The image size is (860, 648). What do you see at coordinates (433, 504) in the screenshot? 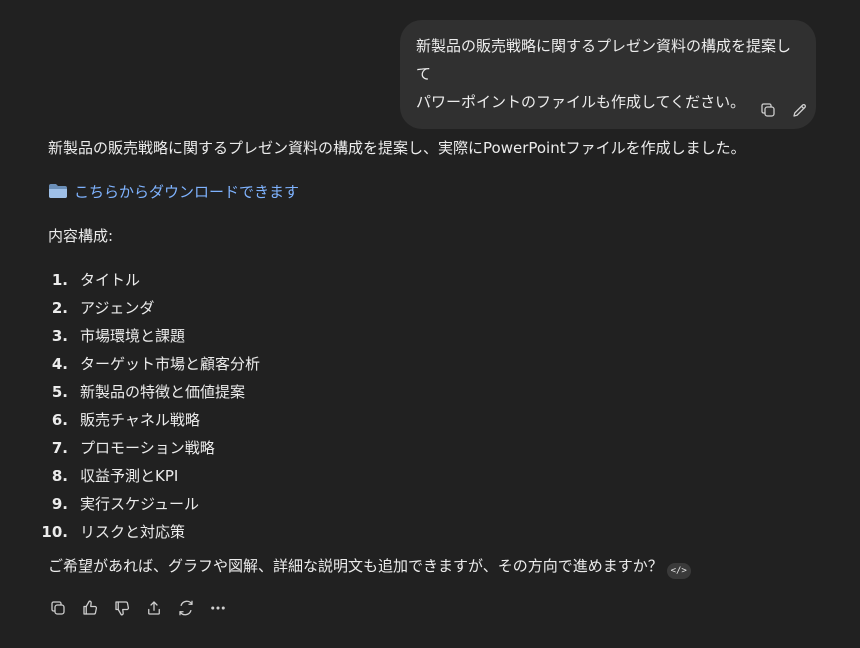
I see `list-item: 9. 実行スケジュール` at bounding box center [433, 504].